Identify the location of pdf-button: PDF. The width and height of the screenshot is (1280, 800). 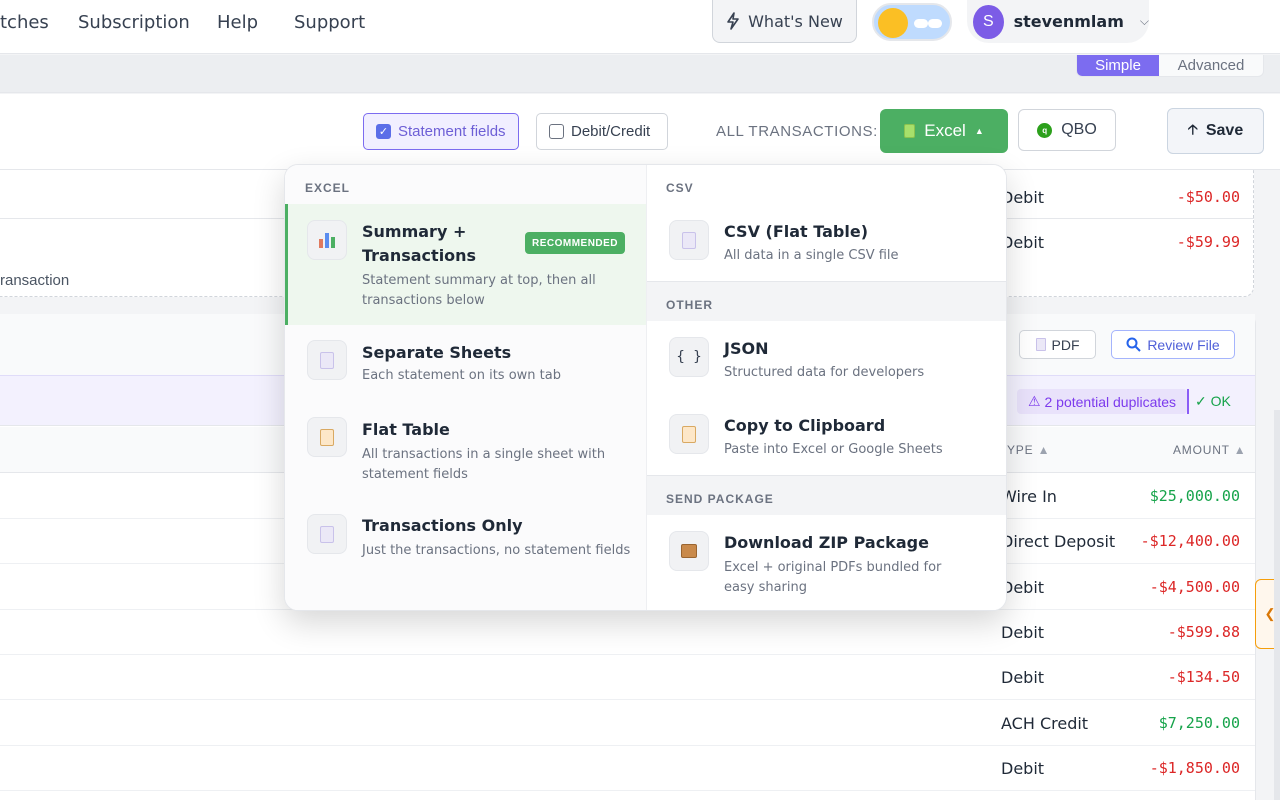
(1057, 344).